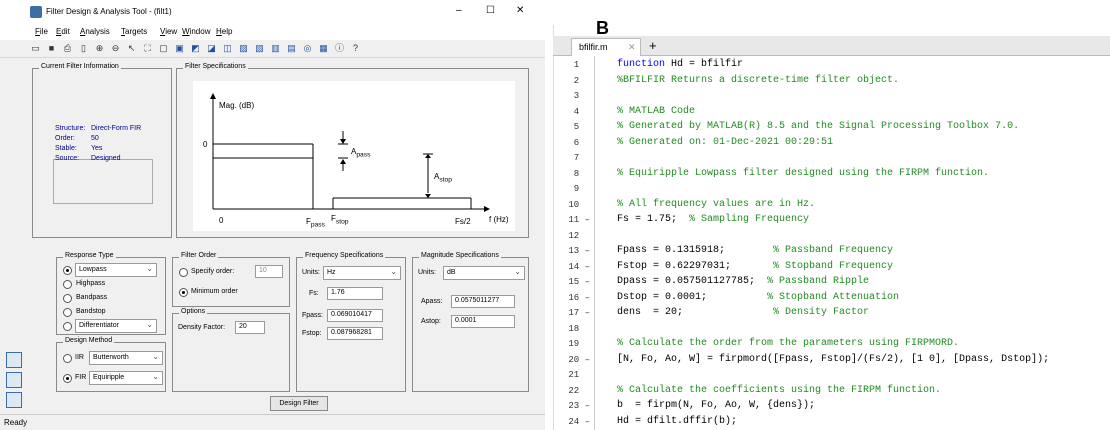 This screenshot has height=430, width=1110. I want to click on menu-help: Help, so click(224, 31).